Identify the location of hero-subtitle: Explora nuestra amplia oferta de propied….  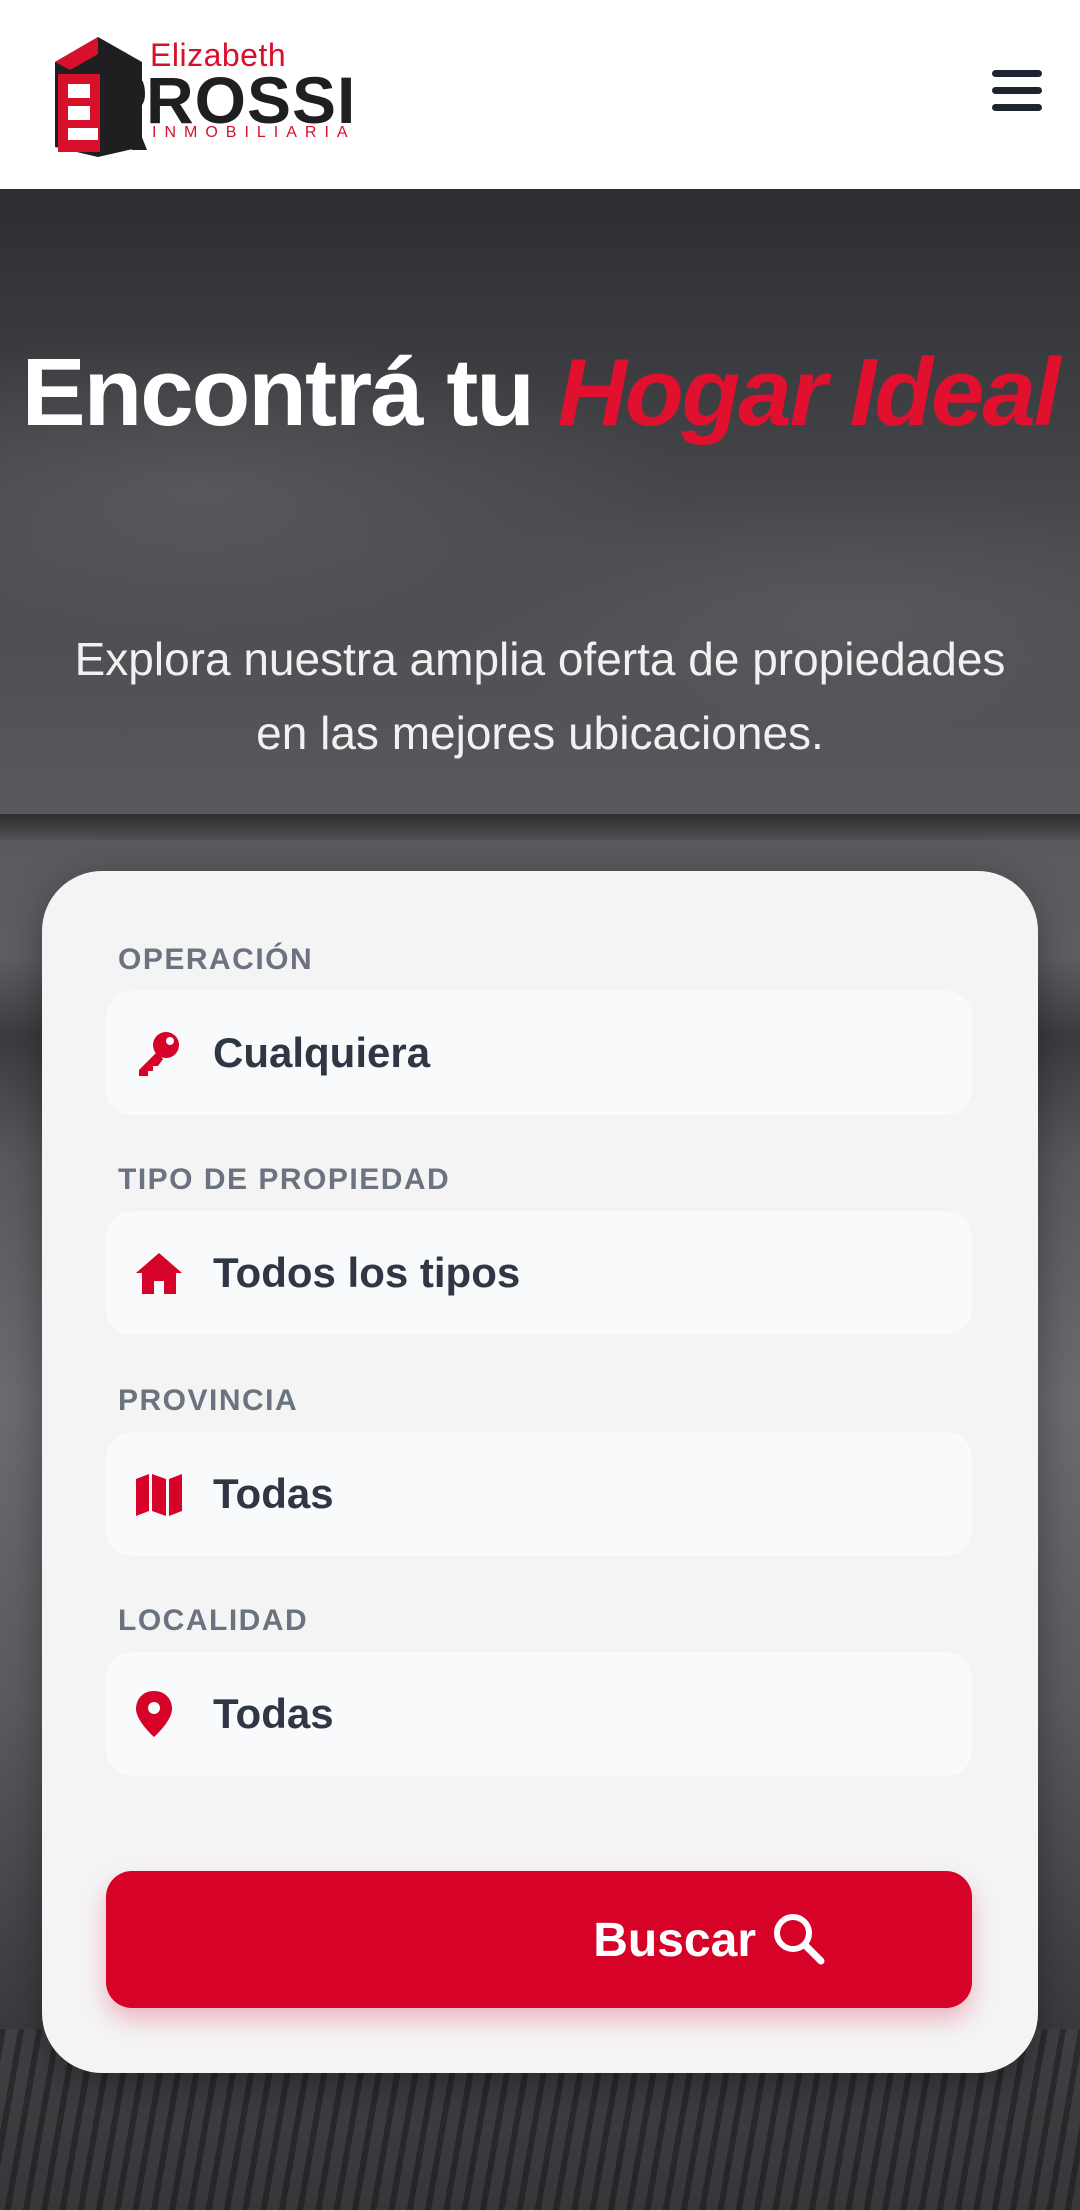
(540, 696).